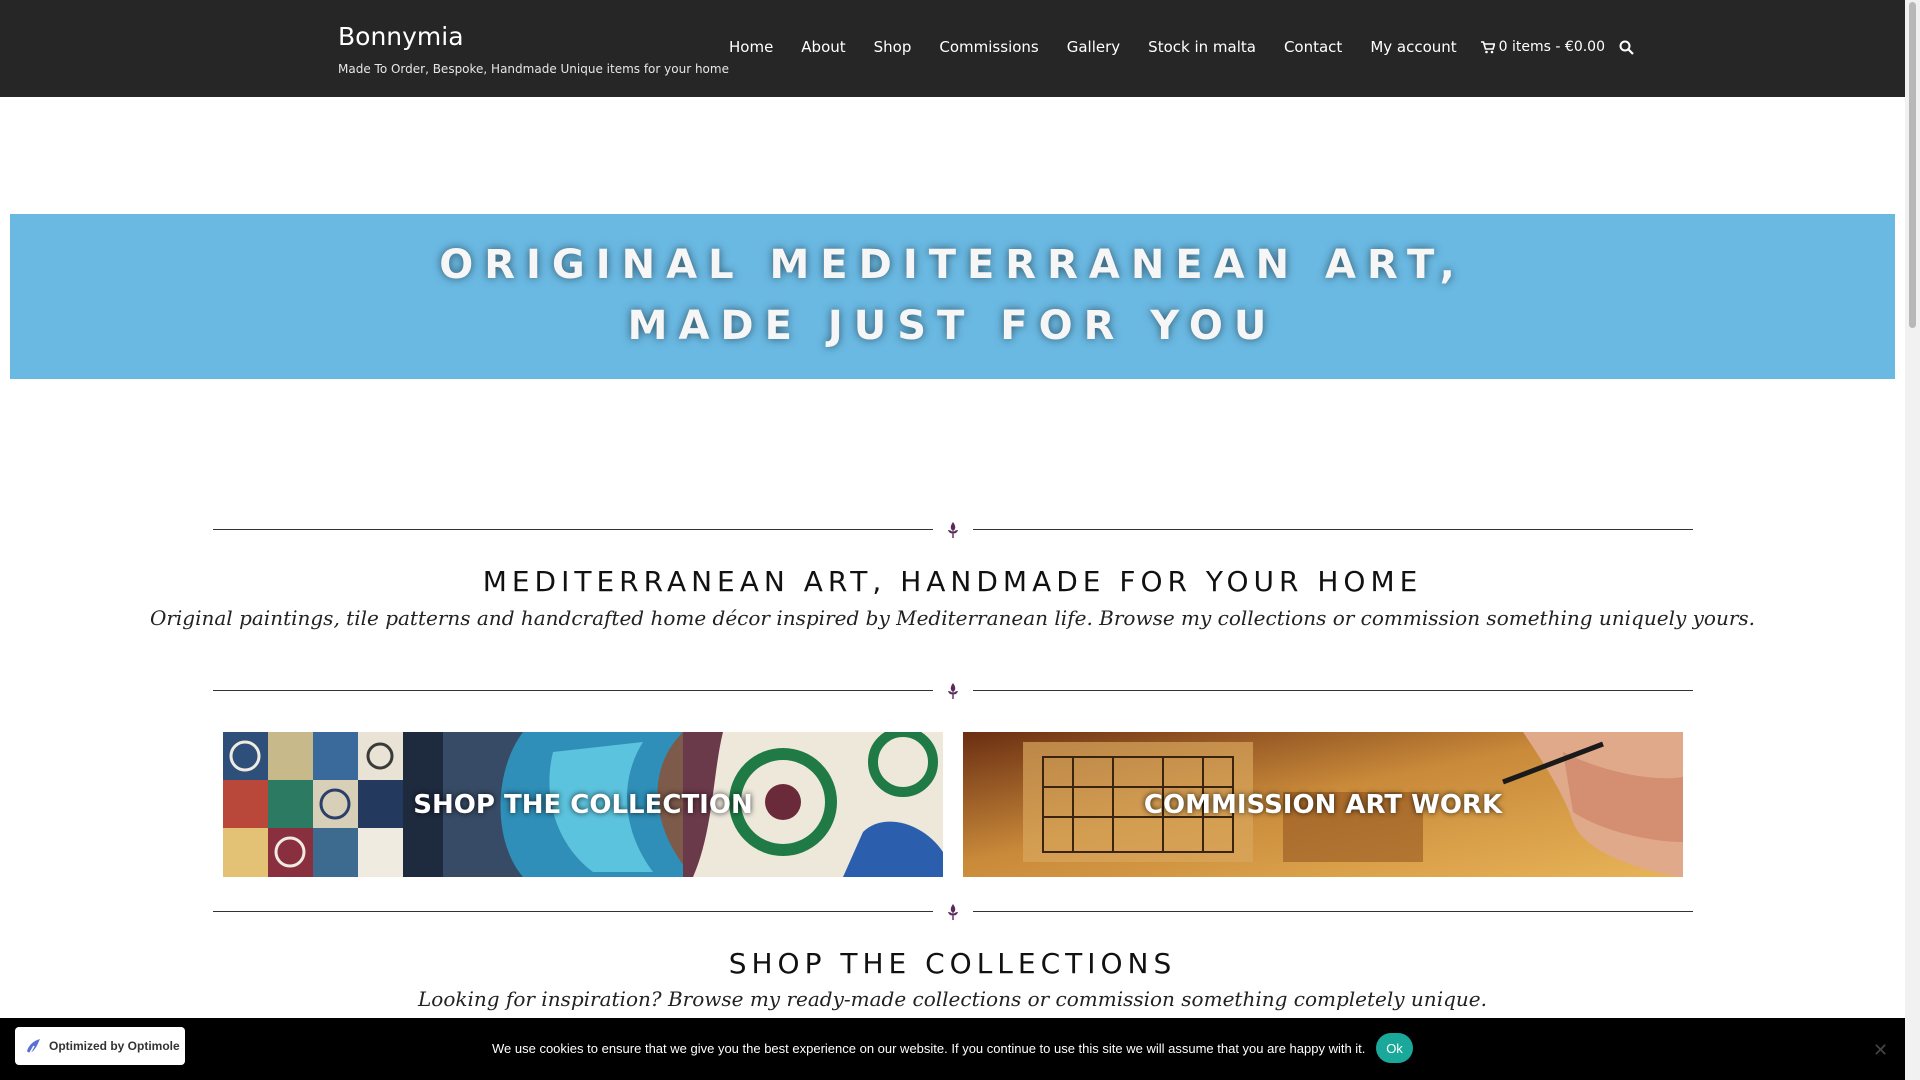 The image size is (1920, 1080). Describe the element at coordinates (952, 326) in the screenshot. I see `hero-heading-line-2: MADE JUST FOR YOU` at that location.